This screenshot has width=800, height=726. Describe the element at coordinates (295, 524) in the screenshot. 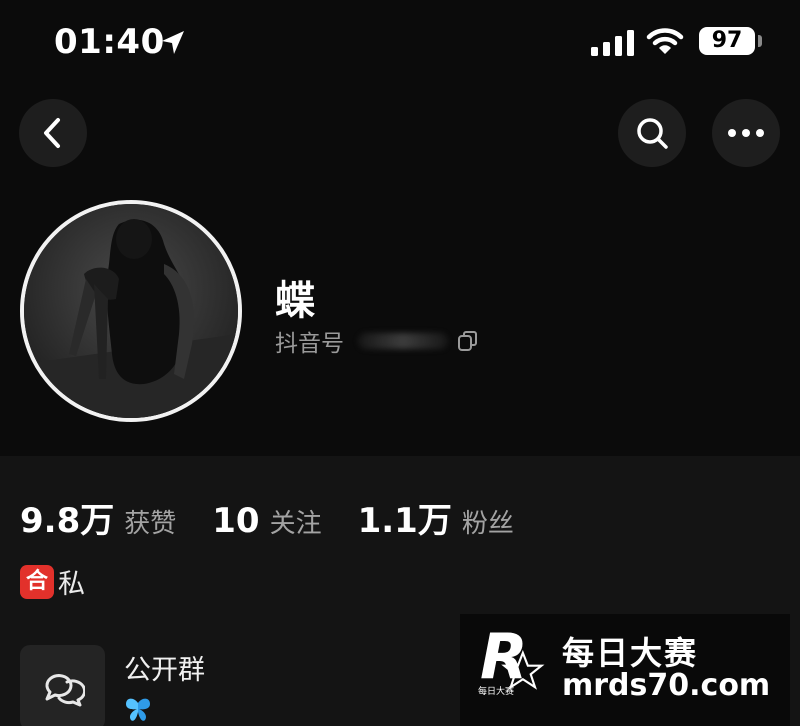

I see `stat-following-label: 关注` at that location.